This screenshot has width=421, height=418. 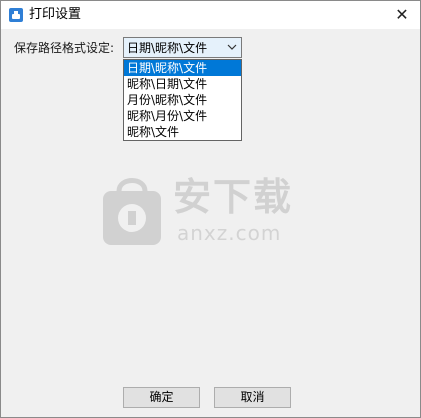 I want to click on window-title: 打印设置, so click(x=55, y=14).